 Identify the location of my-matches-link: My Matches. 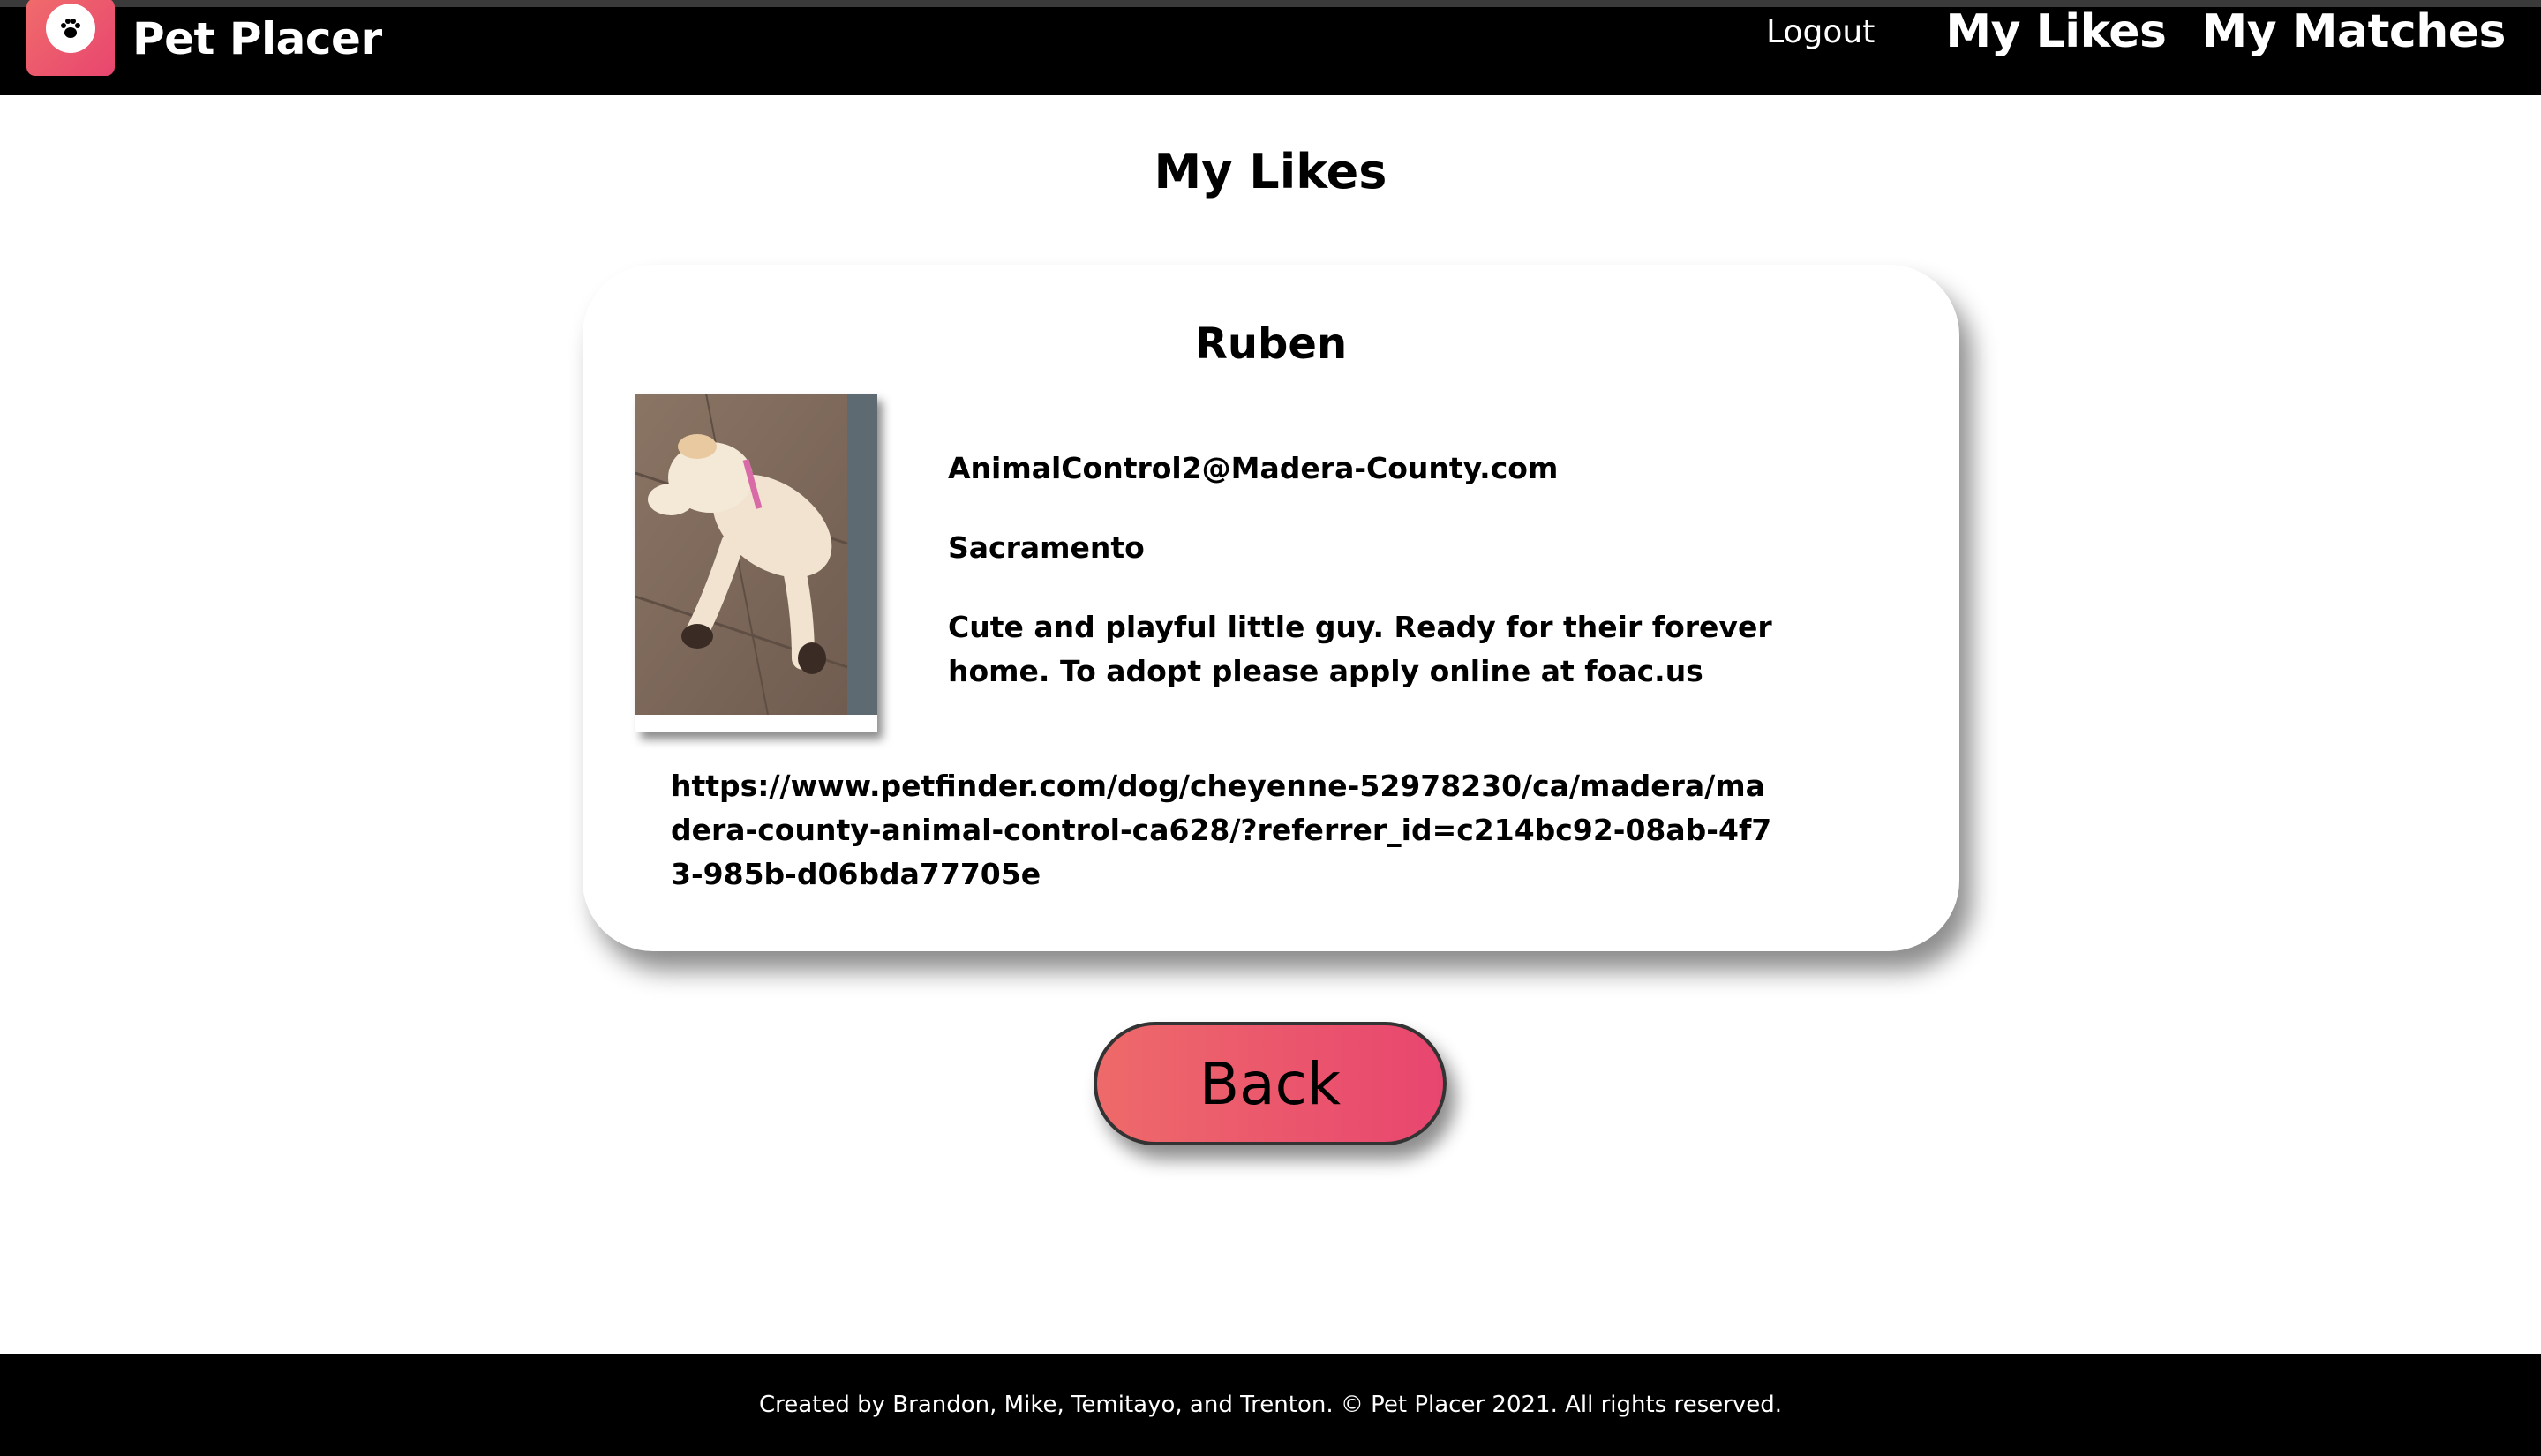
(2353, 32).